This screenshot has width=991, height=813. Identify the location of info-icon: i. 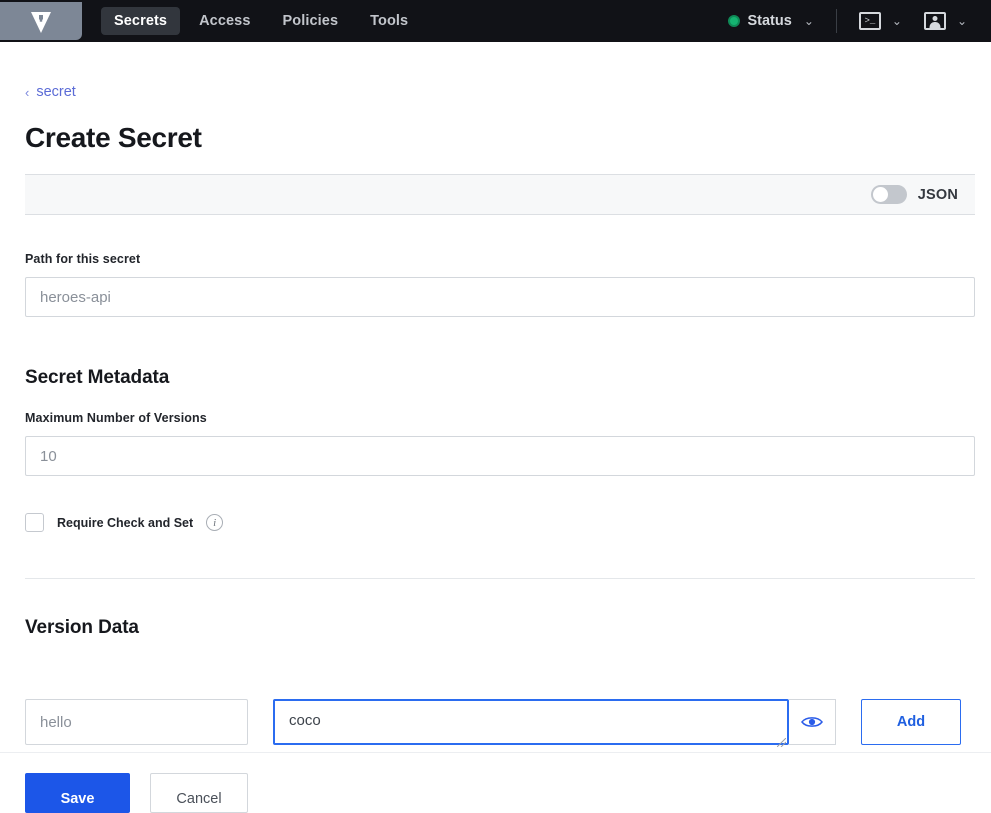
(215, 522).